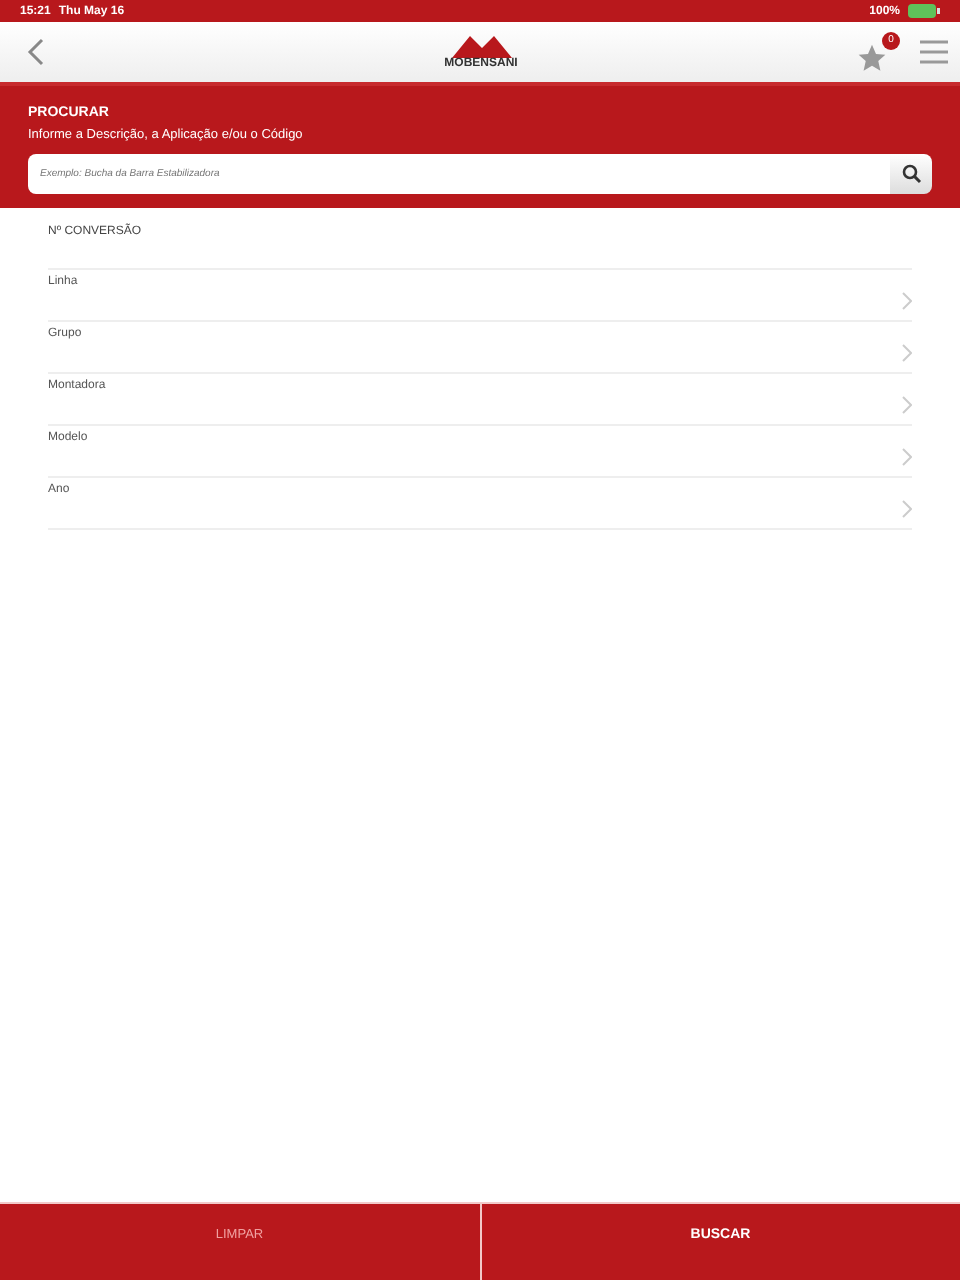 The height and width of the screenshot is (1280, 960). What do you see at coordinates (481, 45) in the screenshot?
I see `mountain-logo-icon` at bounding box center [481, 45].